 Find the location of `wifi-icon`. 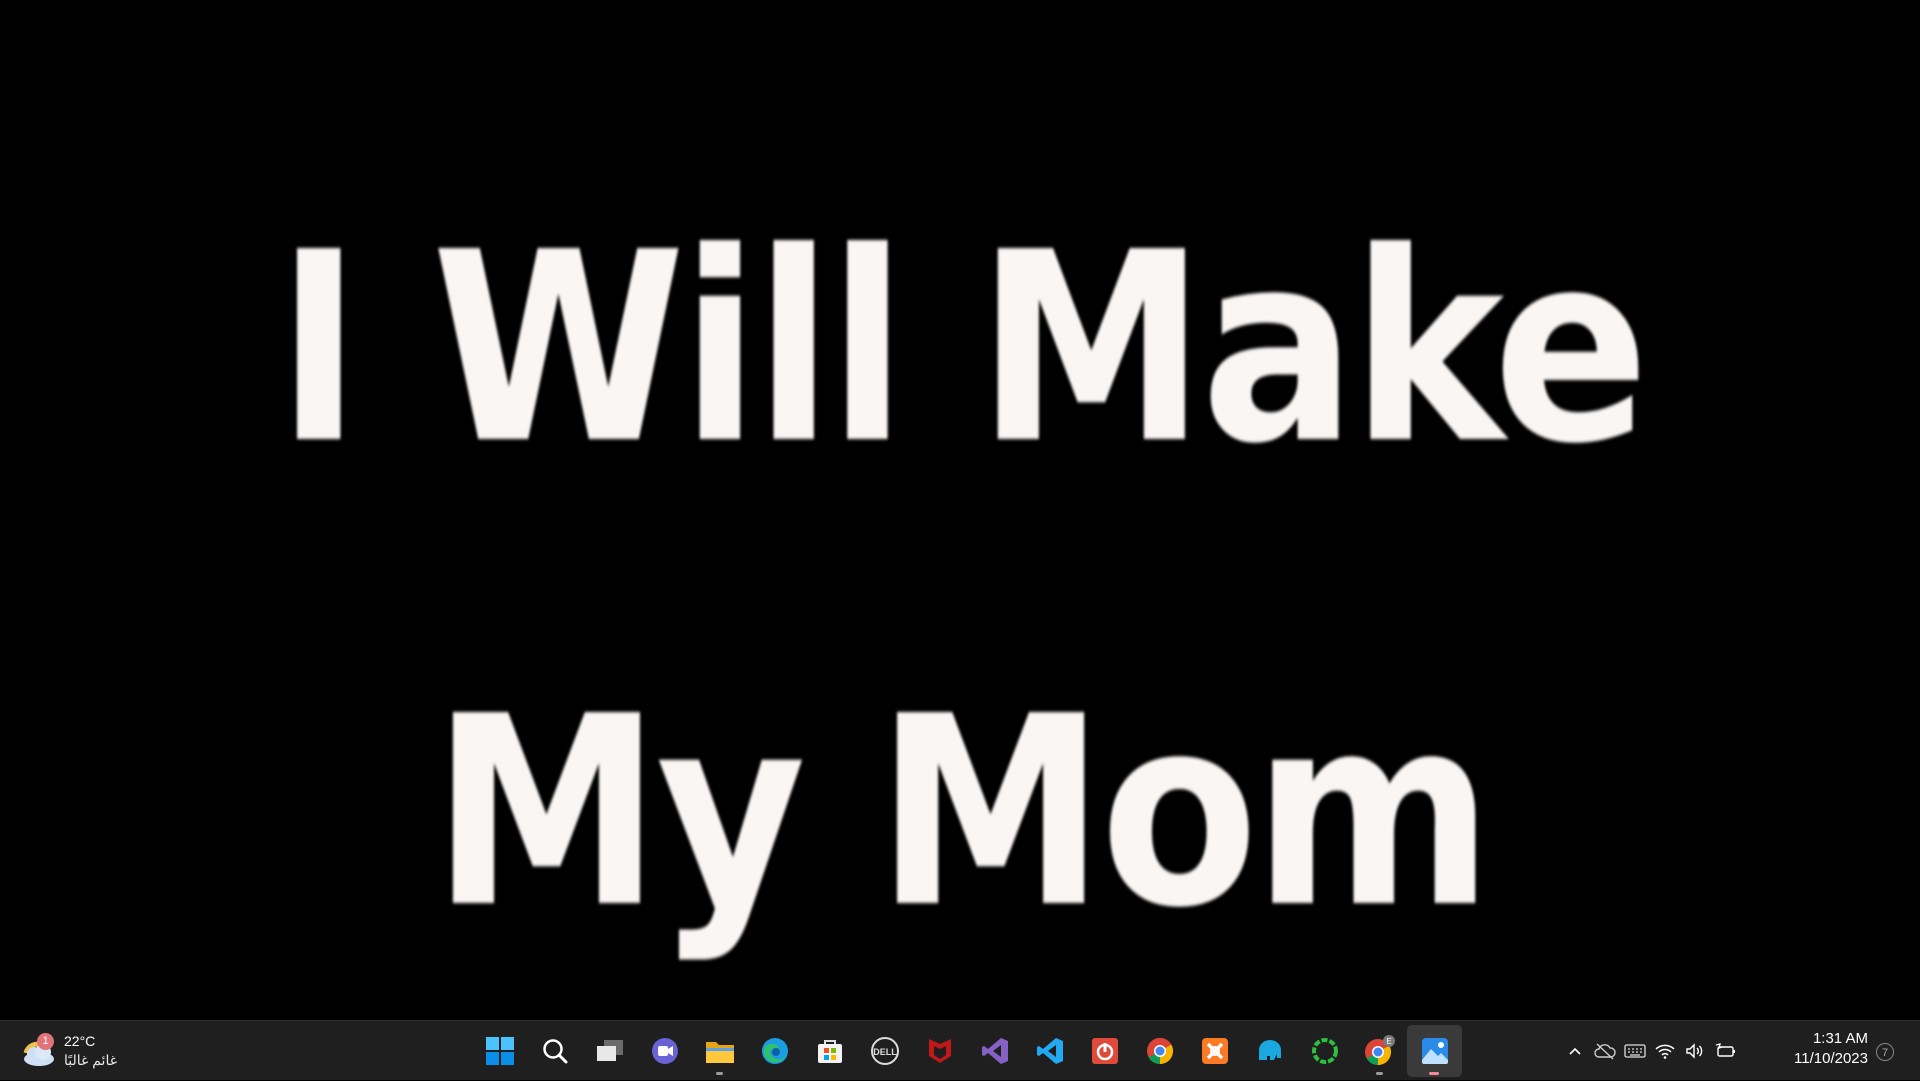

wifi-icon is located at coordinates (1665, 1051).